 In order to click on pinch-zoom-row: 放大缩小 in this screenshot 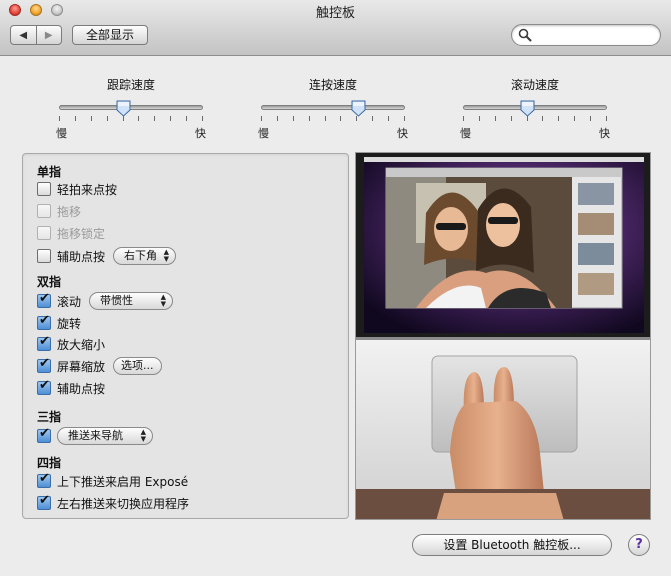, I will do `click(71, 343)`.